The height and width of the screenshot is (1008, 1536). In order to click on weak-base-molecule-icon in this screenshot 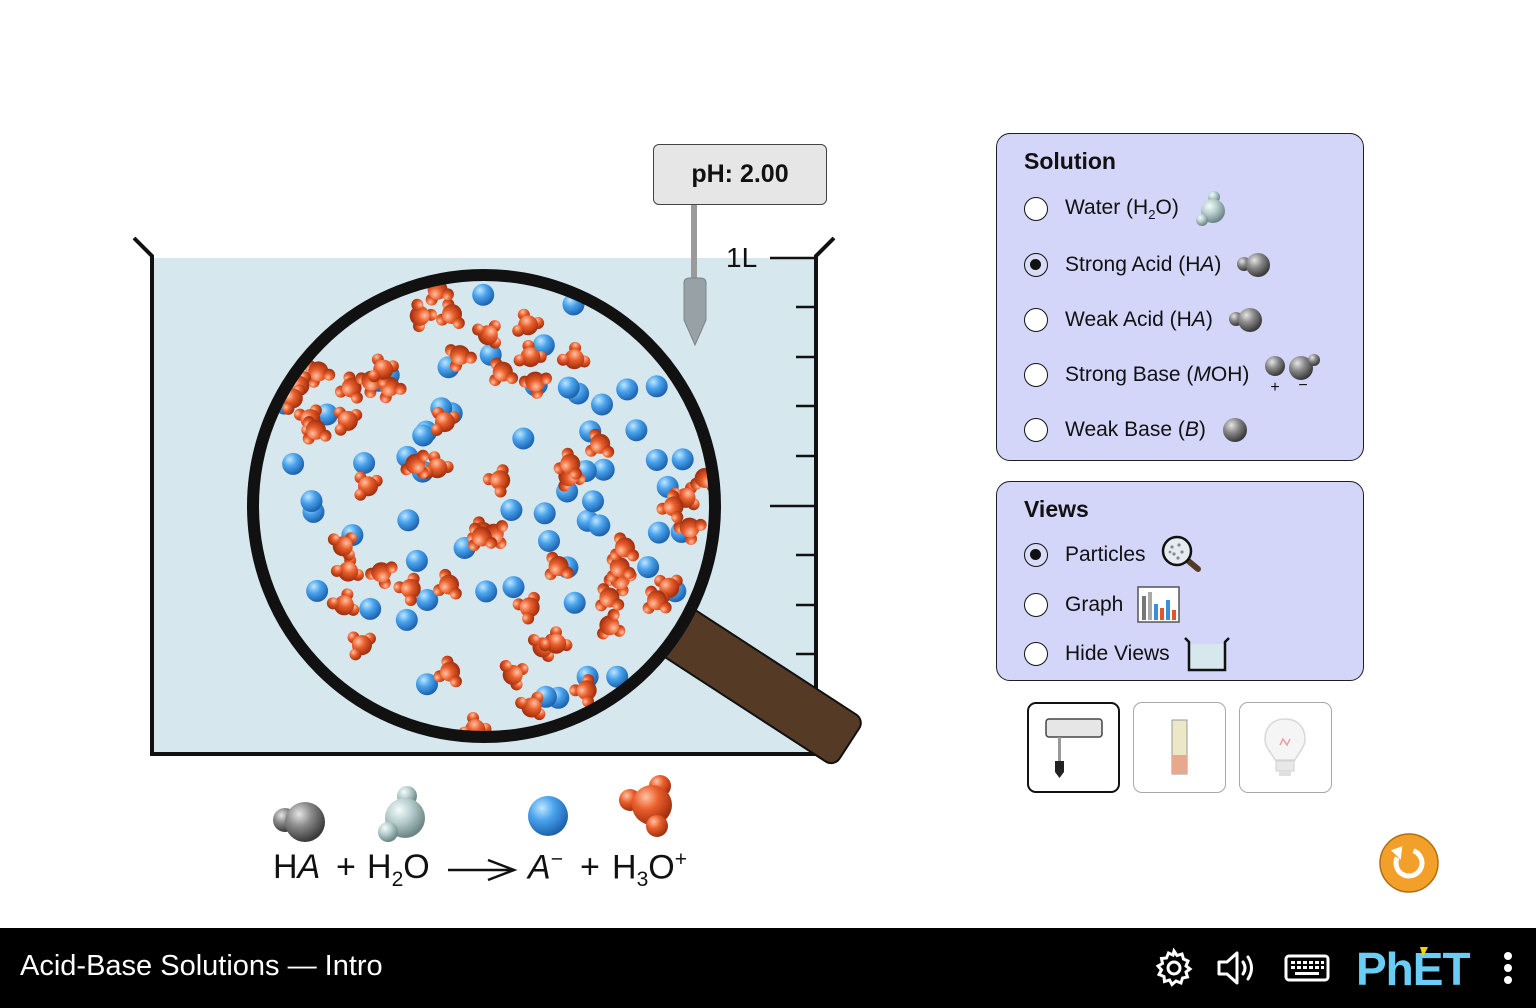, I will do `click(1234, 430)`.